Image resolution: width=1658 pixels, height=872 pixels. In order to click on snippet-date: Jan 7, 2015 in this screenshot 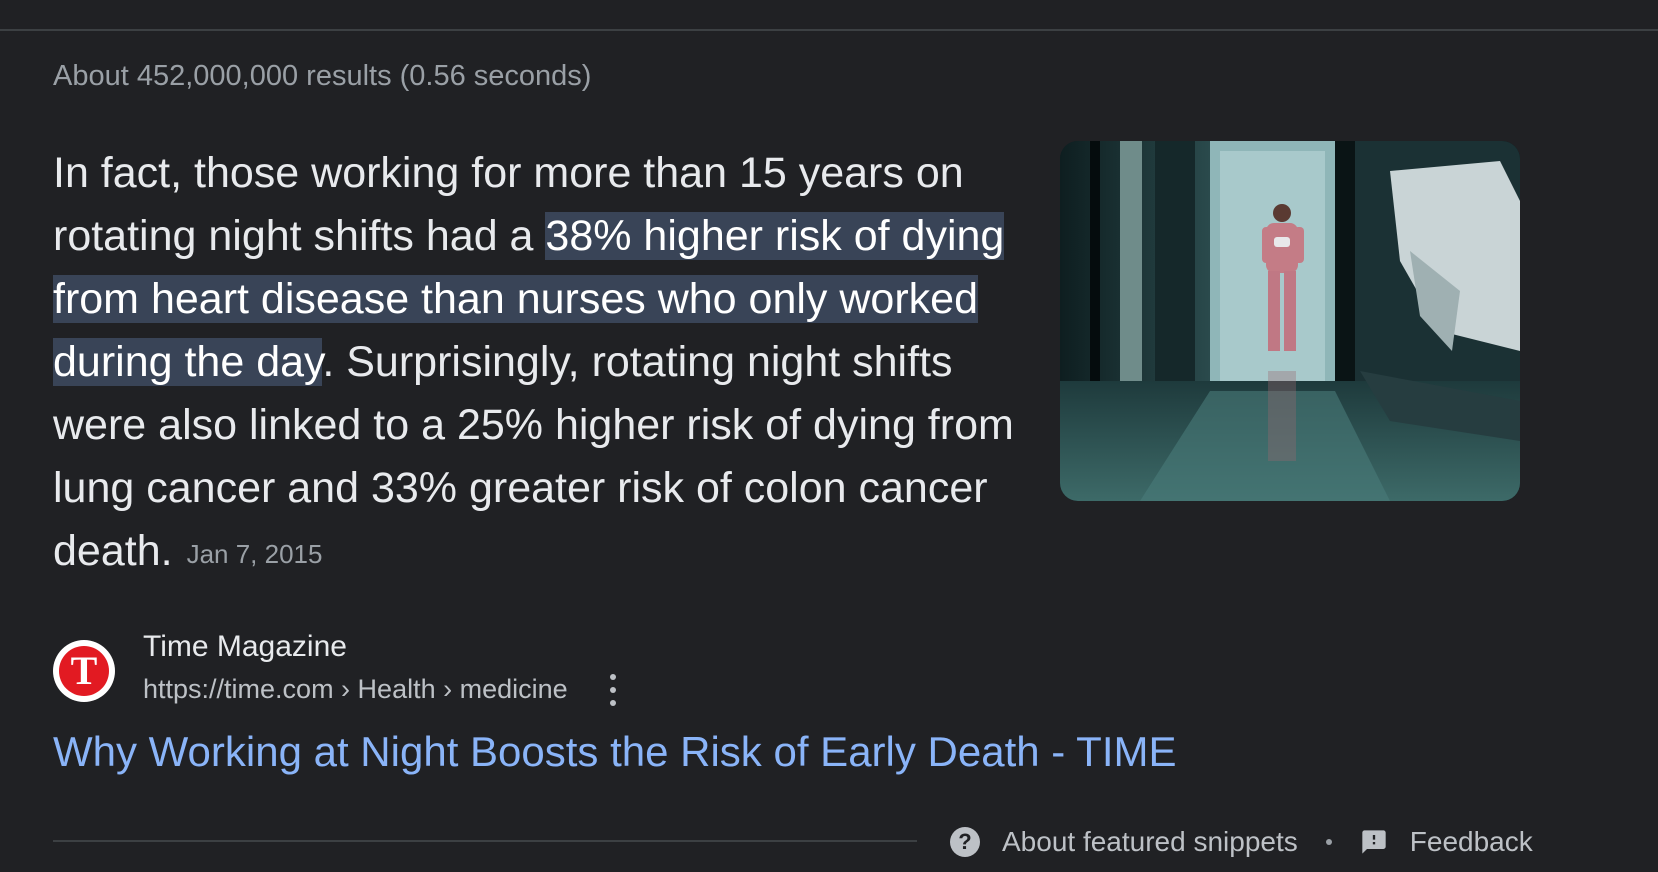, I will do `click(254, 554)`.